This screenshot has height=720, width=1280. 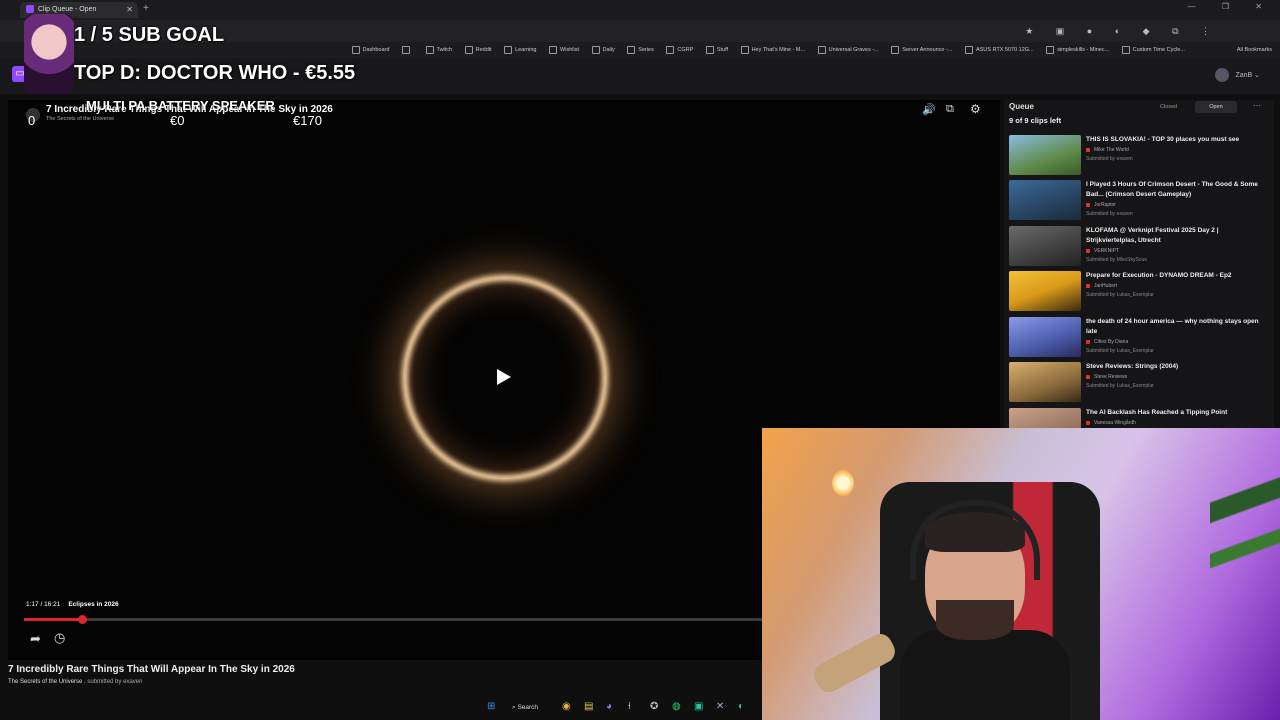 I want to click on user-menu: ZanB ⌄, so click(x=1237, y=75).